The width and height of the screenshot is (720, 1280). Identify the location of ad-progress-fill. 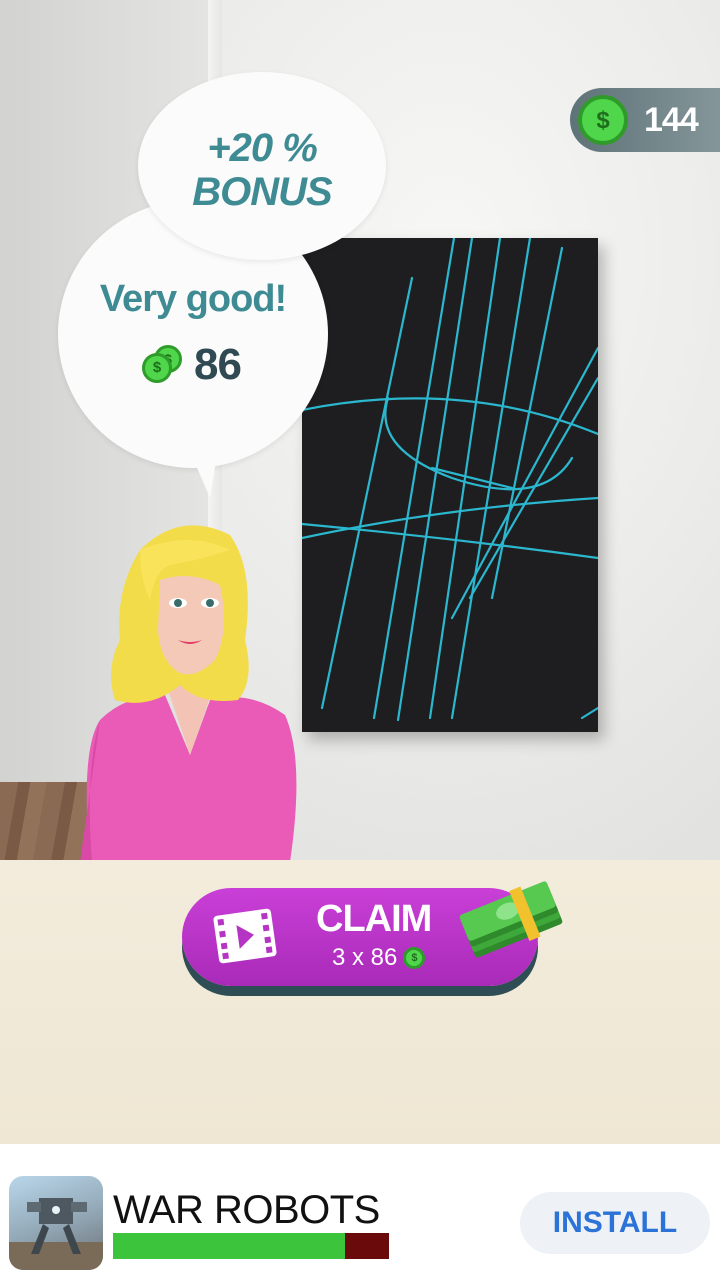
(229, 1246).